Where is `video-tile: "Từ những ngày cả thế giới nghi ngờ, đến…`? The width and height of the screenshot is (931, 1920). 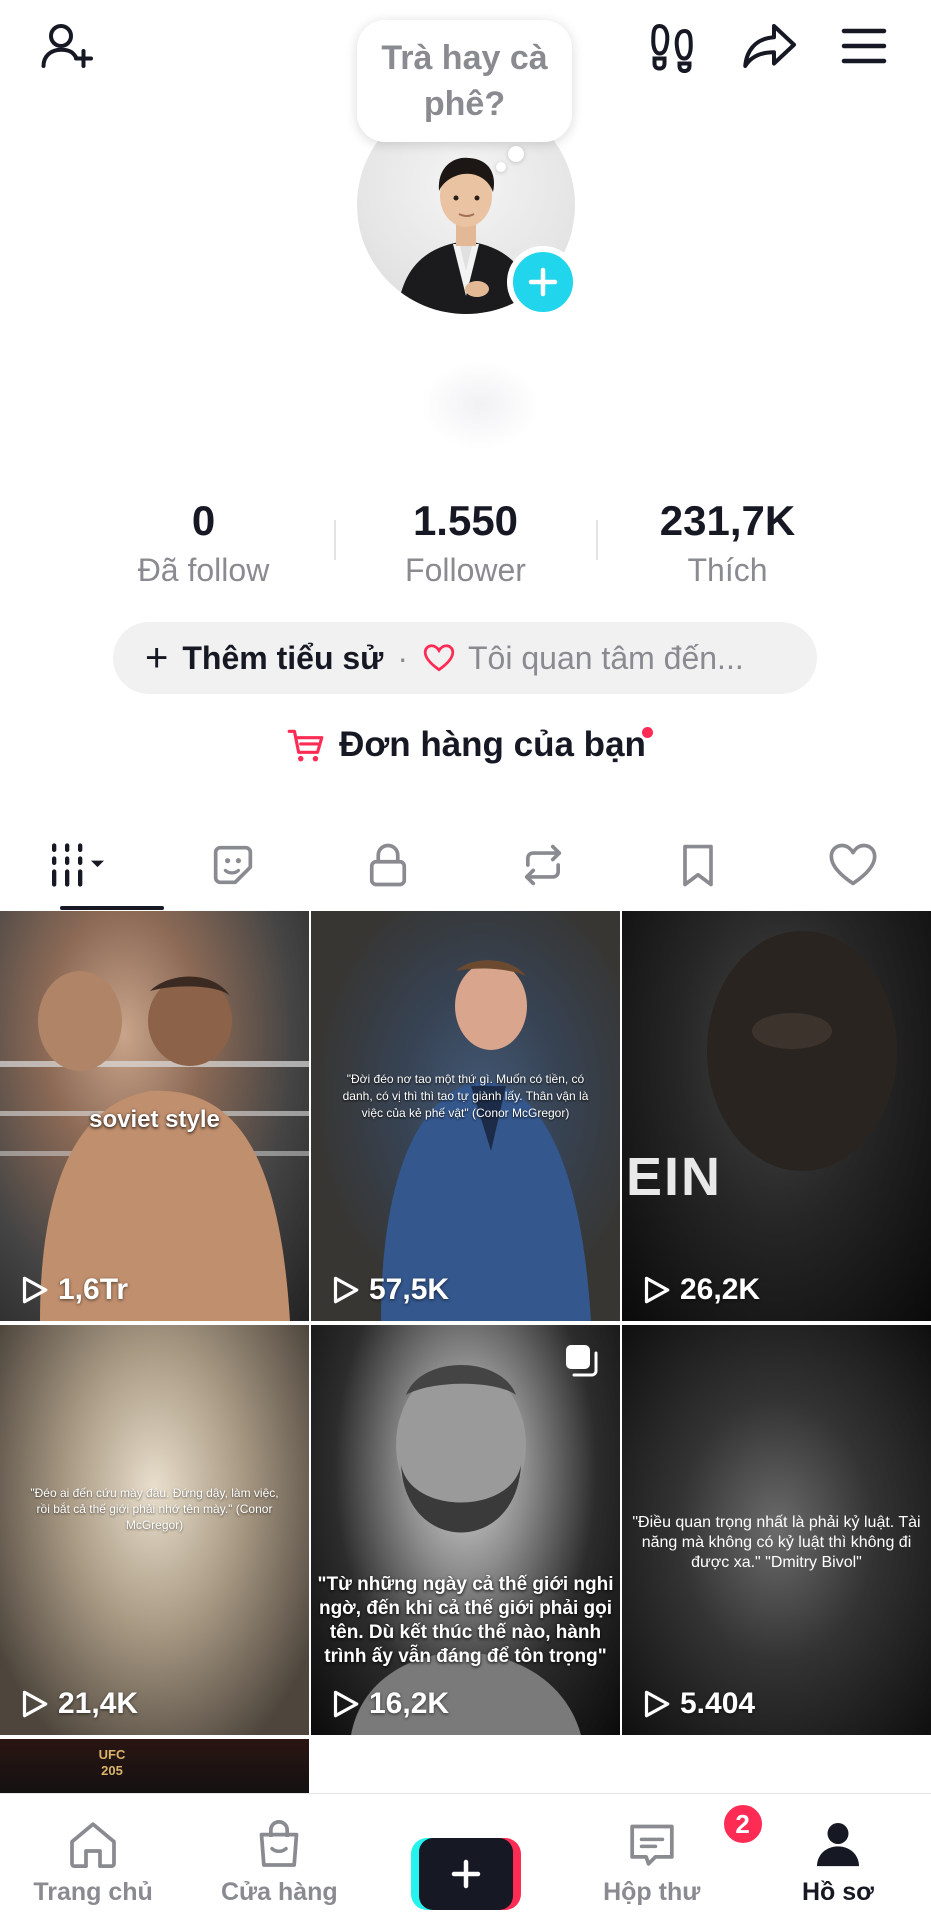 video-tile: "Từ những ngày cả thế giới nghi ngờ, đến… is located at coordinates (465, 1530).